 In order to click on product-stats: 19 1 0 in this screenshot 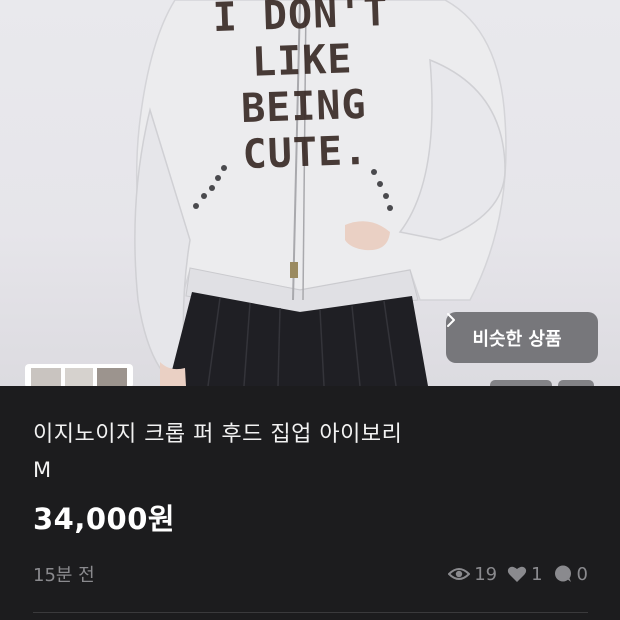, I will do `click(515, 574)`.